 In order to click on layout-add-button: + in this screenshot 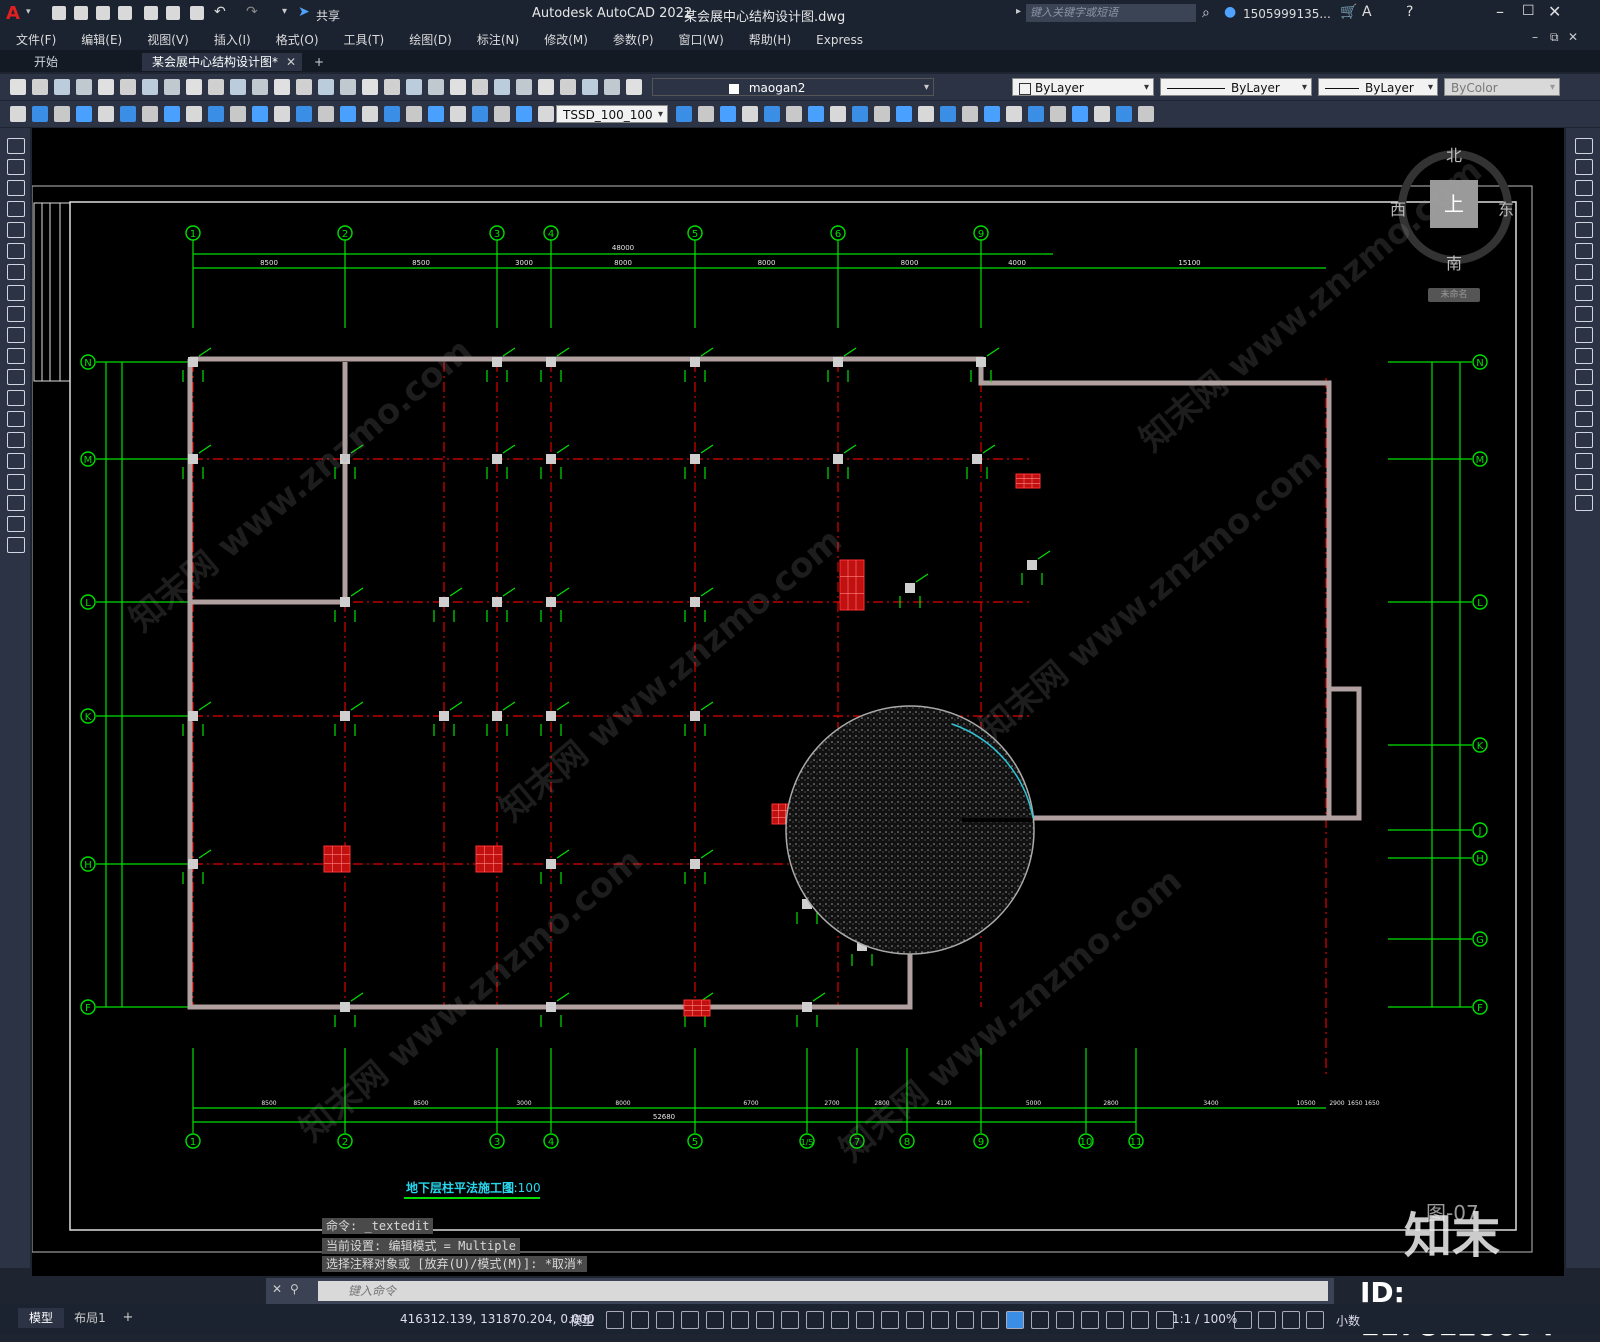, I will do `click(128, 1318)`.